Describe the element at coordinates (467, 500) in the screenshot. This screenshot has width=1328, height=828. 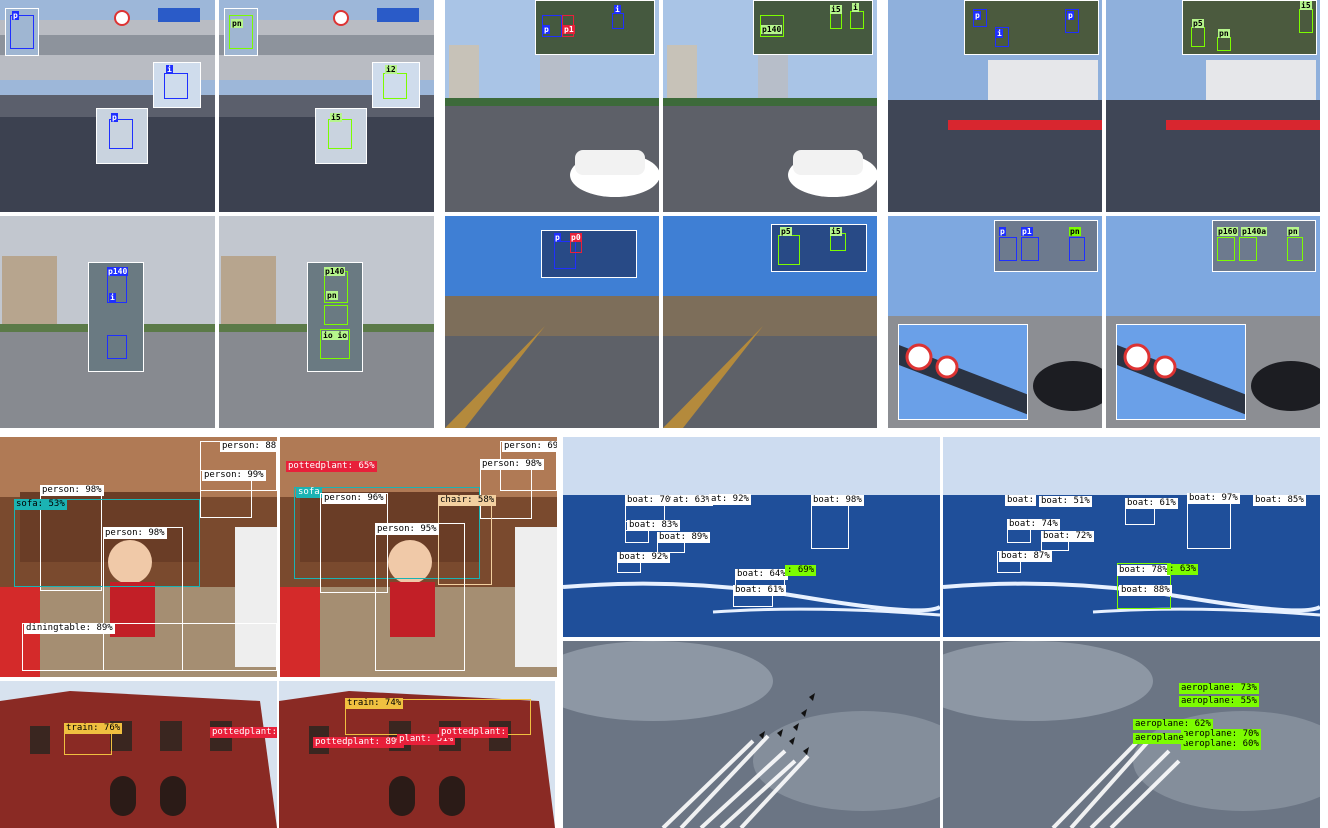
I see `detection-label: chair: 58%` at that location.